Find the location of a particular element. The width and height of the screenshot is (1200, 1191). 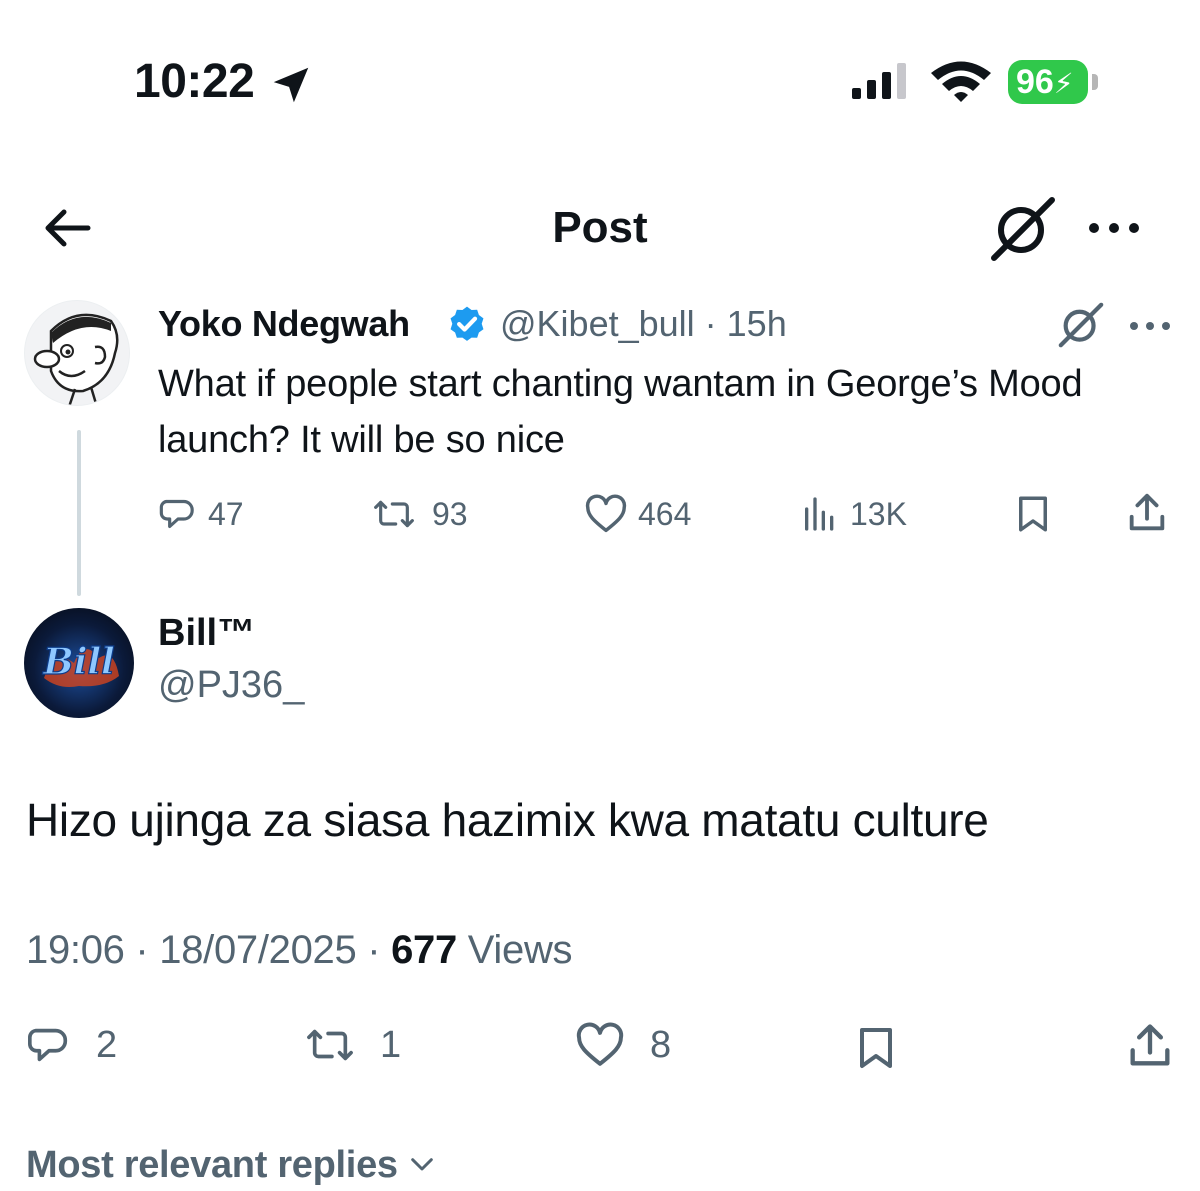

reply-count: 47 is located at coordinates (226, 514).